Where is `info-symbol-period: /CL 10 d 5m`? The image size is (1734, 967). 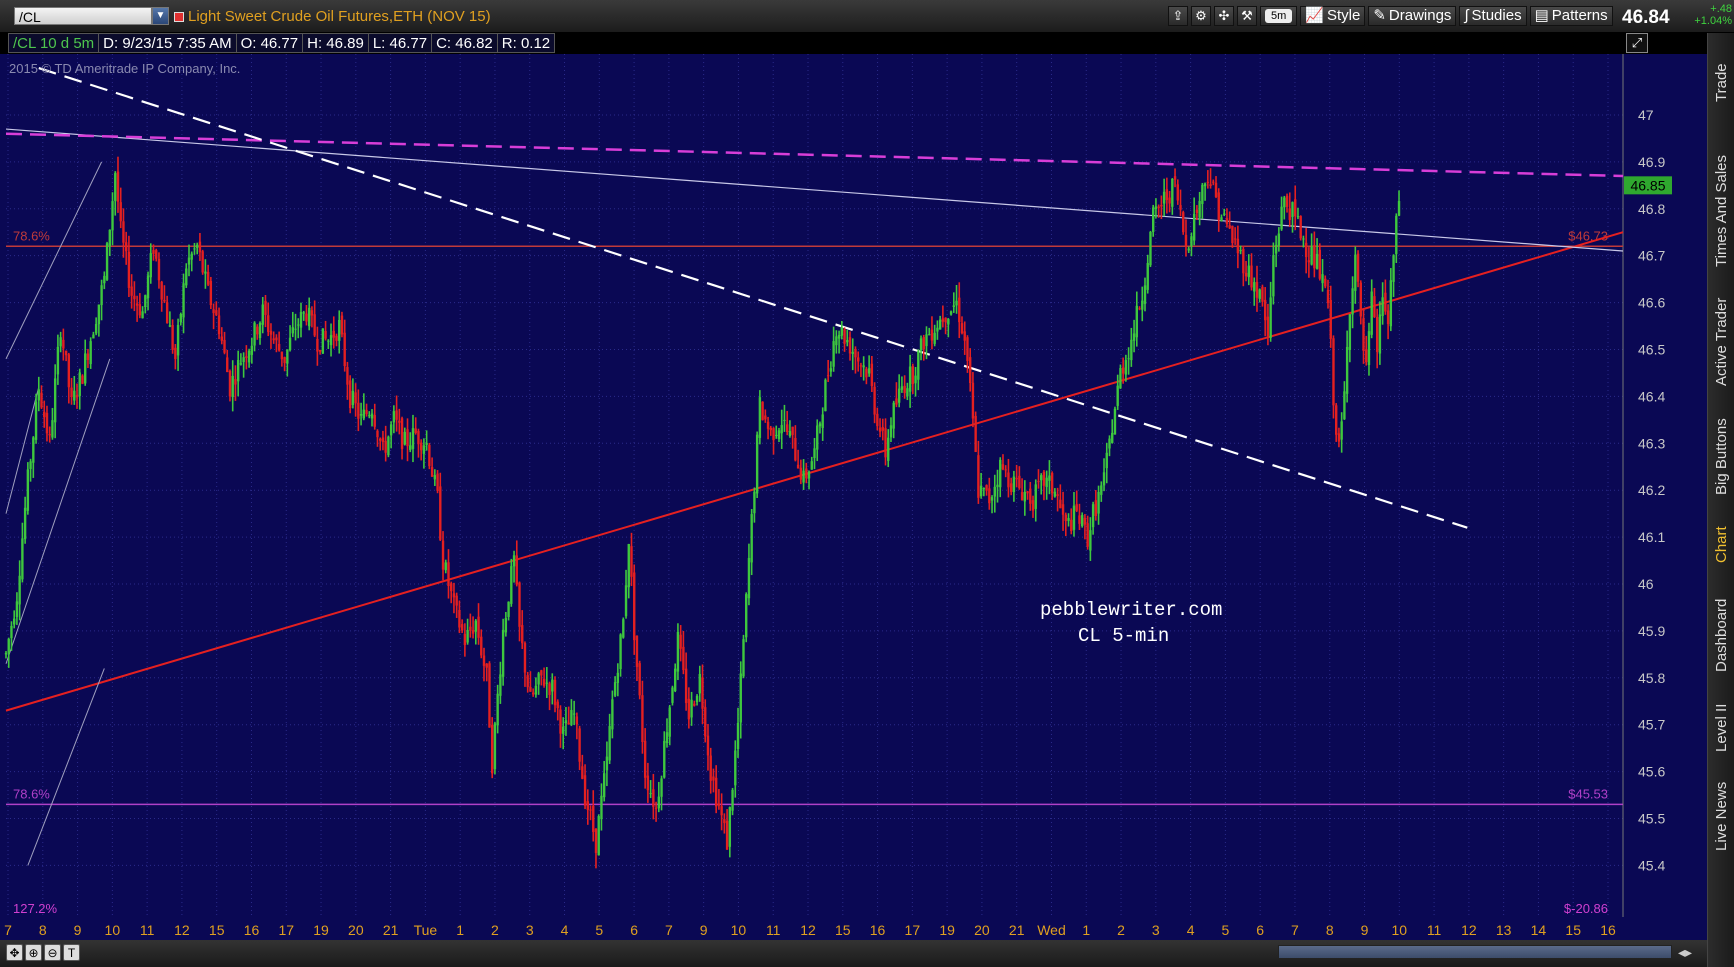
info-symbol-period: /CL 10 d 5m is located at coordinates (54, 43).